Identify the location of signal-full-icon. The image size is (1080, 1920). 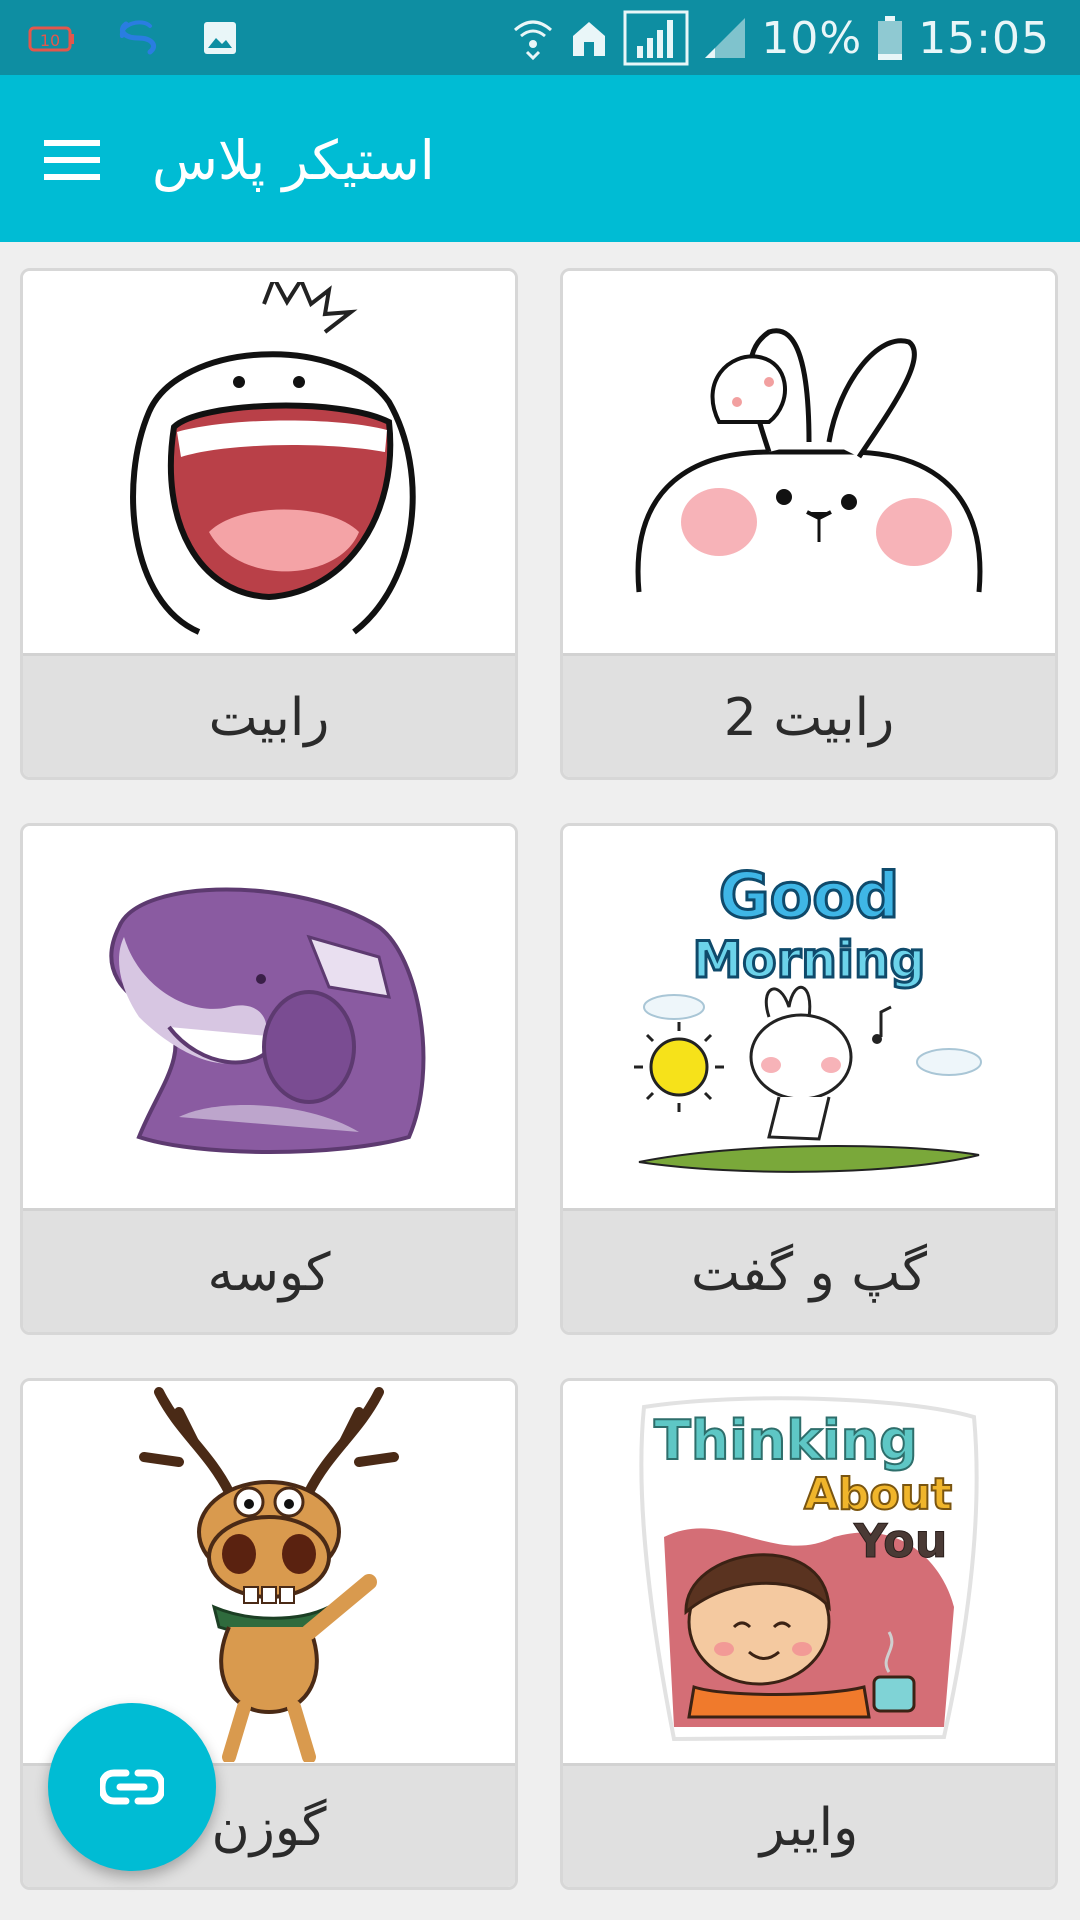
(656, 38).